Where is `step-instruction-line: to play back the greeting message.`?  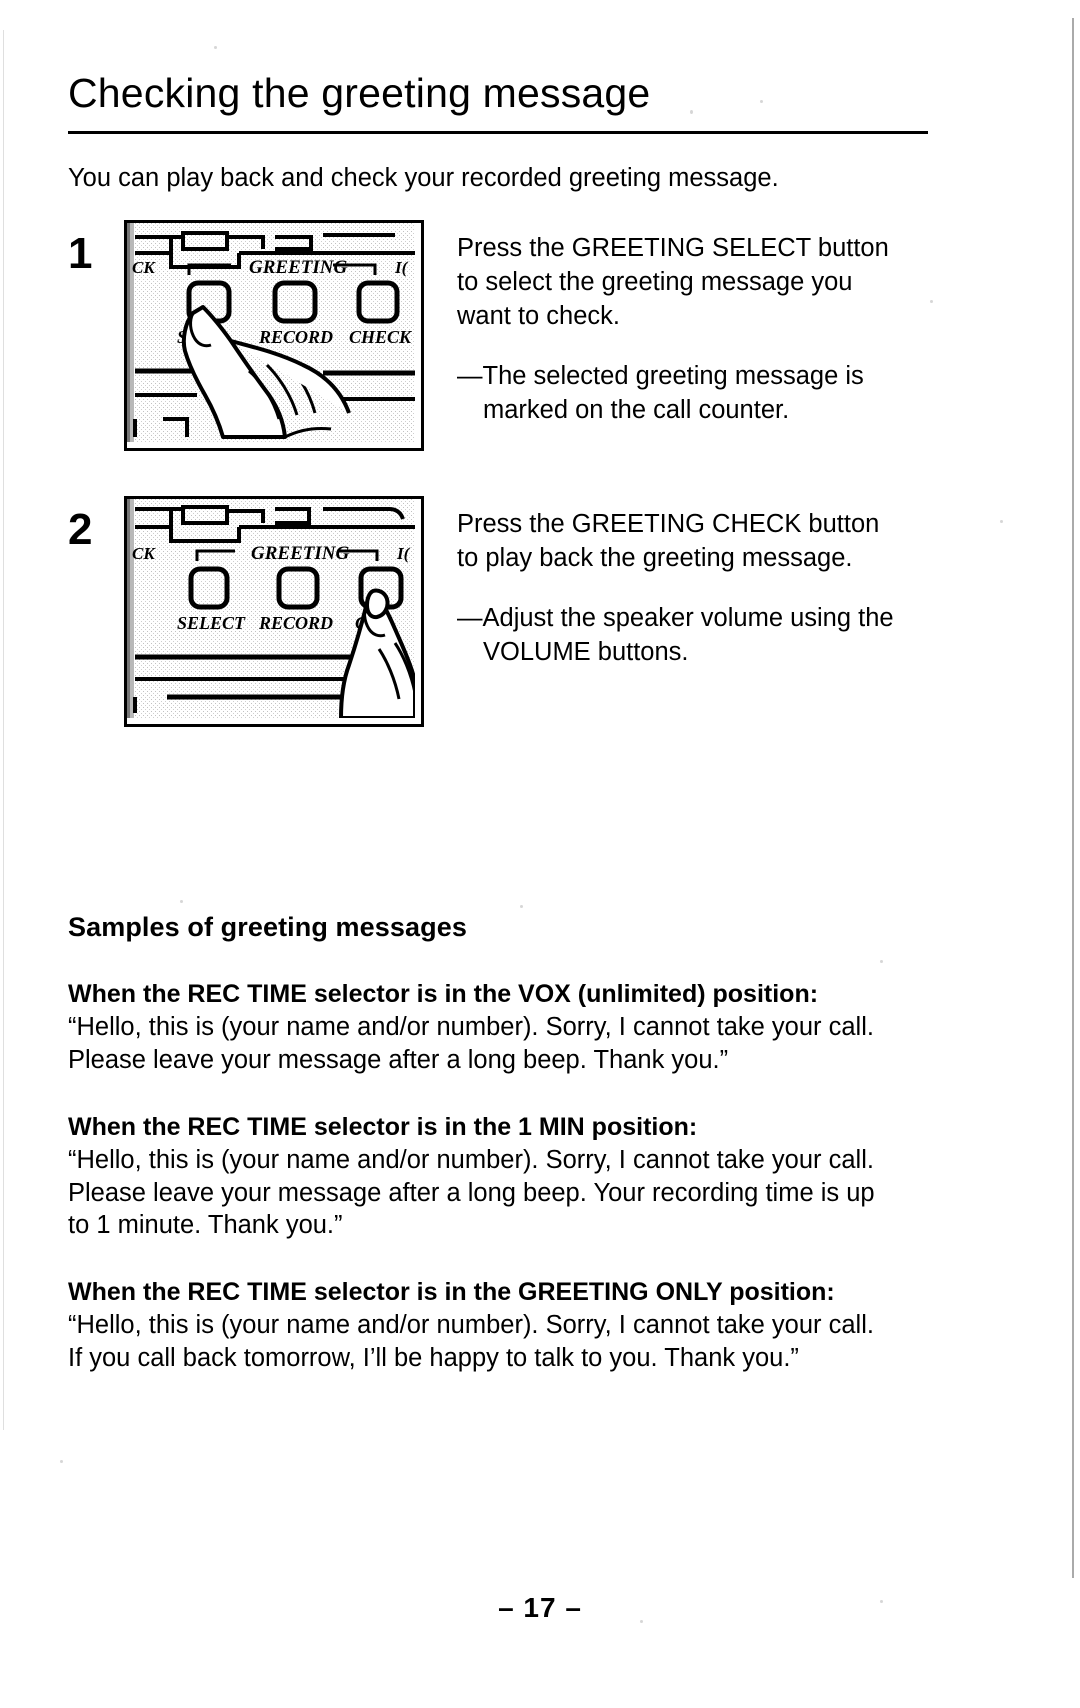
step-instruction-line: to play back the greeting message. is located at coordinates (655, 558).